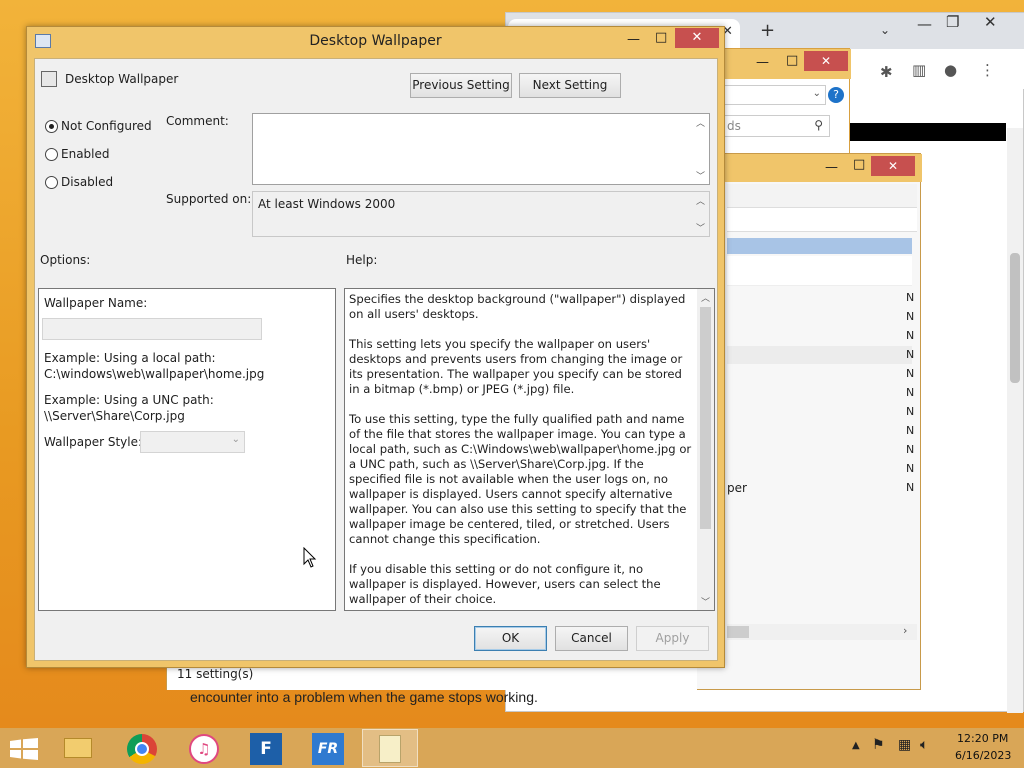 This screenshot has height=768, width=1024. What do you see at coordinates (818, 125) in the screenshot?
I see `search-icon: ⚲` at bounding box center [818, 125].